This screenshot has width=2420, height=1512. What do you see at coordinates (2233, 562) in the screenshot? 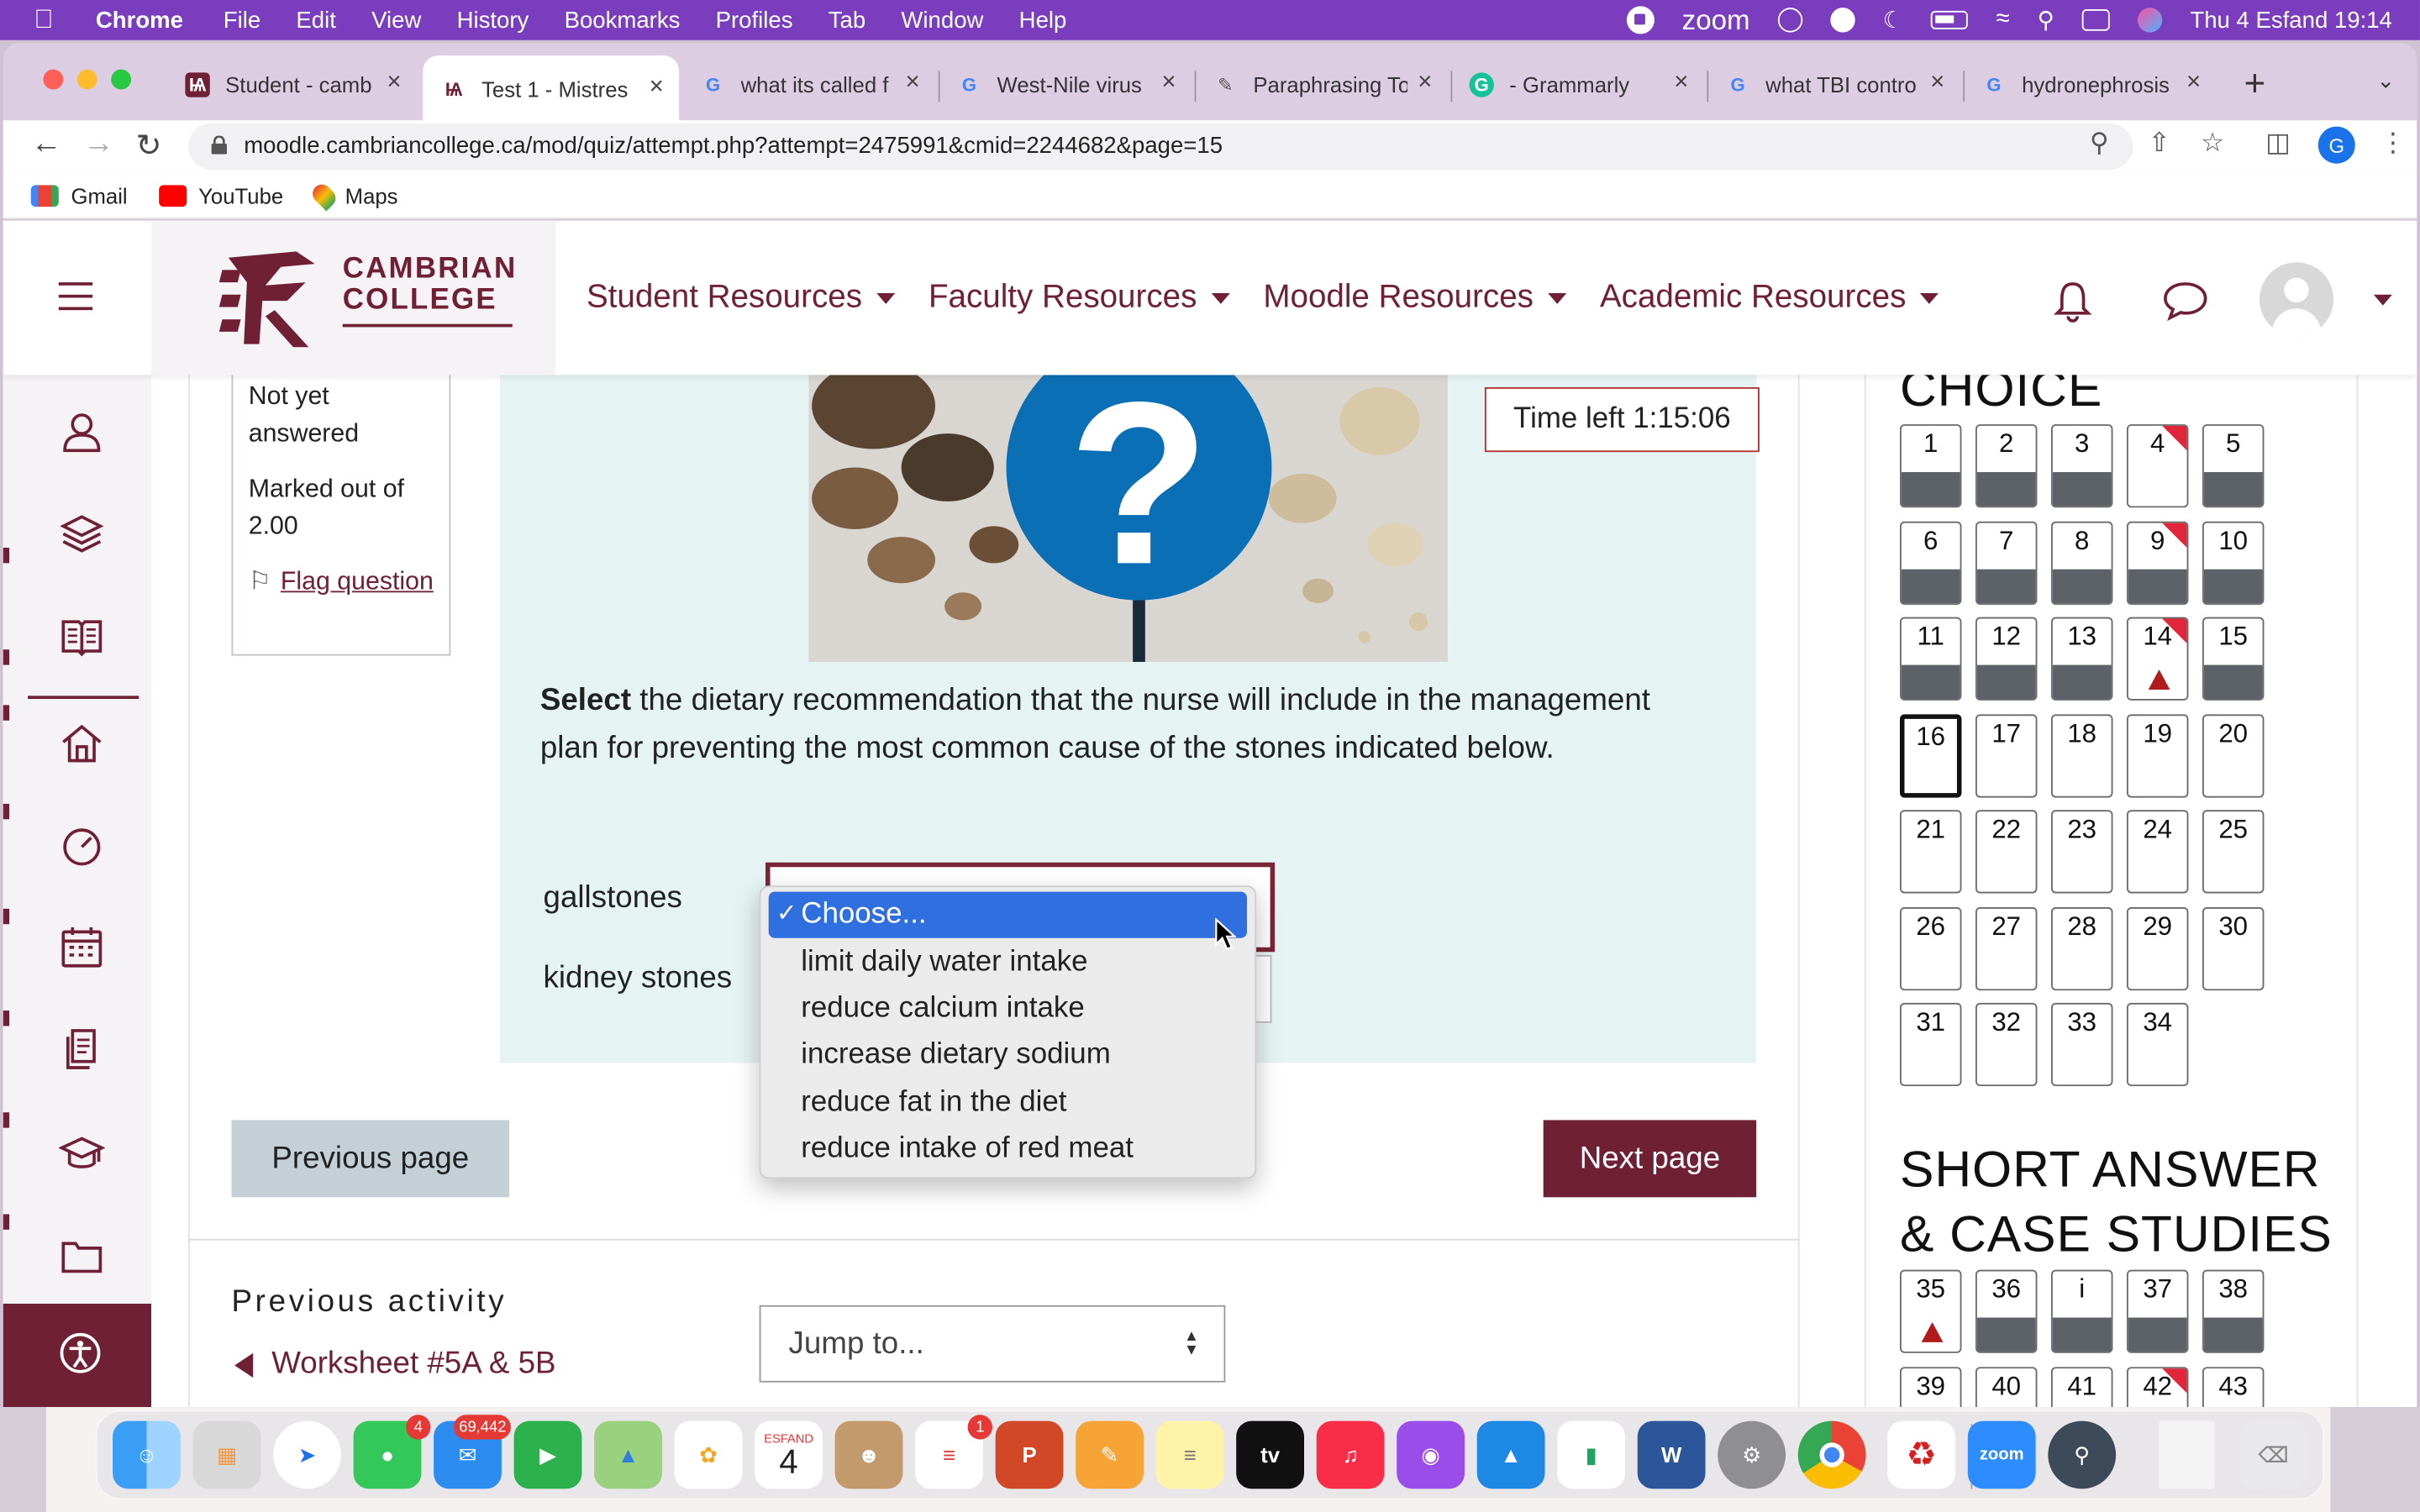
I see `quiz-nav-button-10: 10` at bounding box center [2233, 562].